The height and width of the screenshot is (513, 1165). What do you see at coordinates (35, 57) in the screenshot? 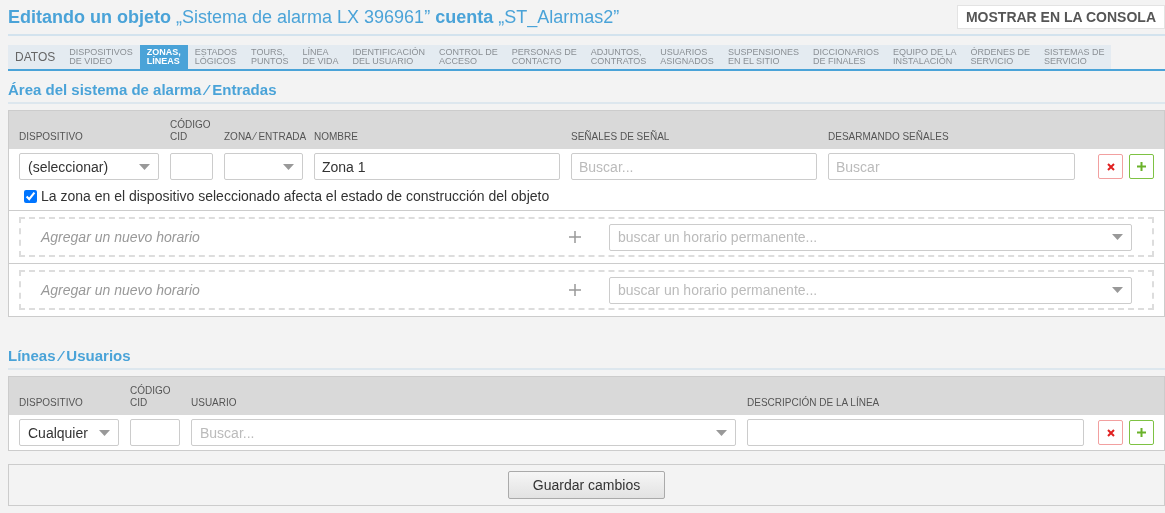
I see `tab: DATOS` at bounding box center [35, 57].